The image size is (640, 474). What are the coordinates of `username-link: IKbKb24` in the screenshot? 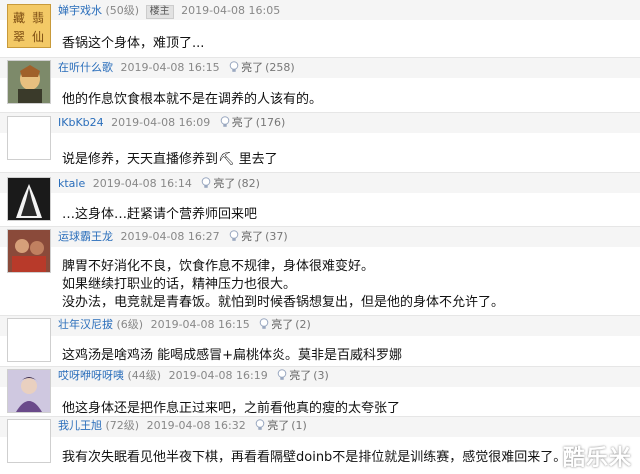 It's located at (81, 122).